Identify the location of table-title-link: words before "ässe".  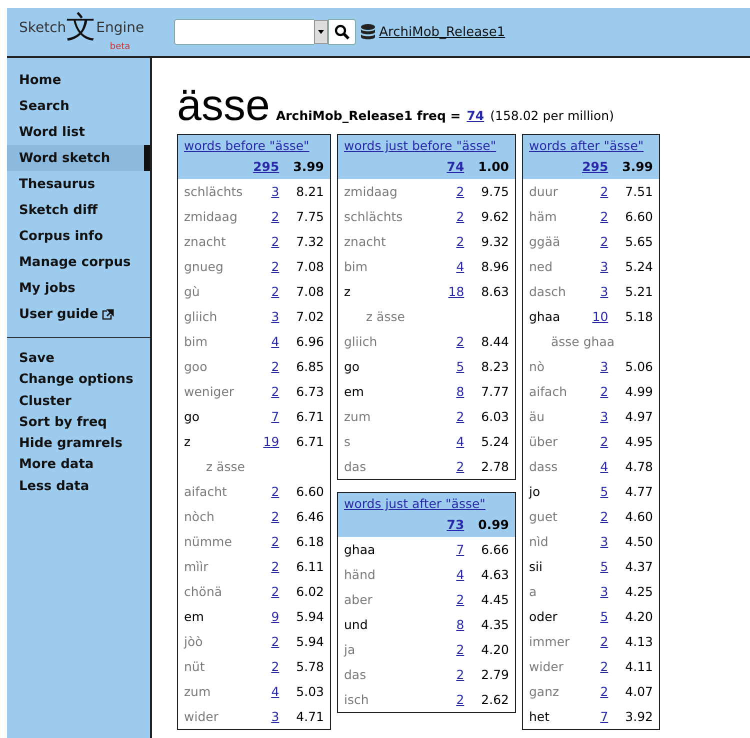
(254, 145).